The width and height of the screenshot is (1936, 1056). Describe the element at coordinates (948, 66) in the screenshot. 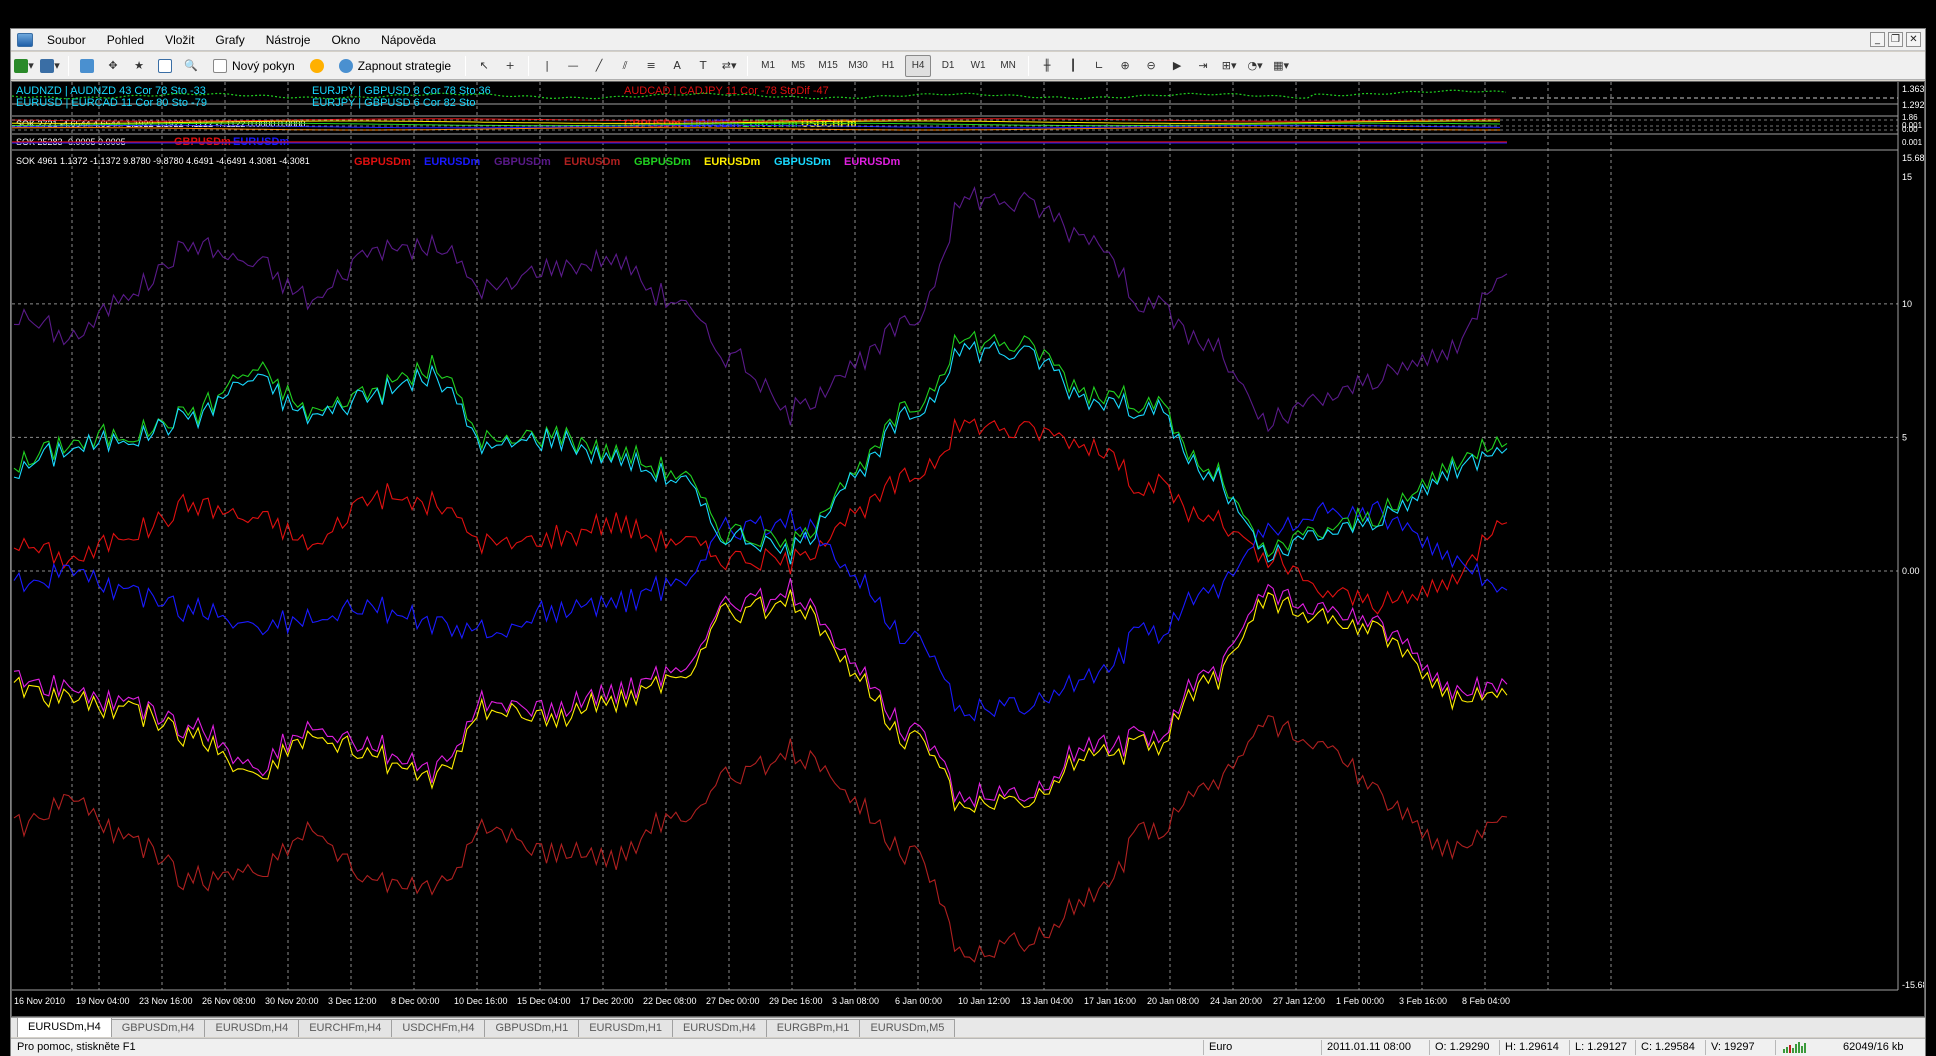

I see `timeframe-d1: D1` at that location.